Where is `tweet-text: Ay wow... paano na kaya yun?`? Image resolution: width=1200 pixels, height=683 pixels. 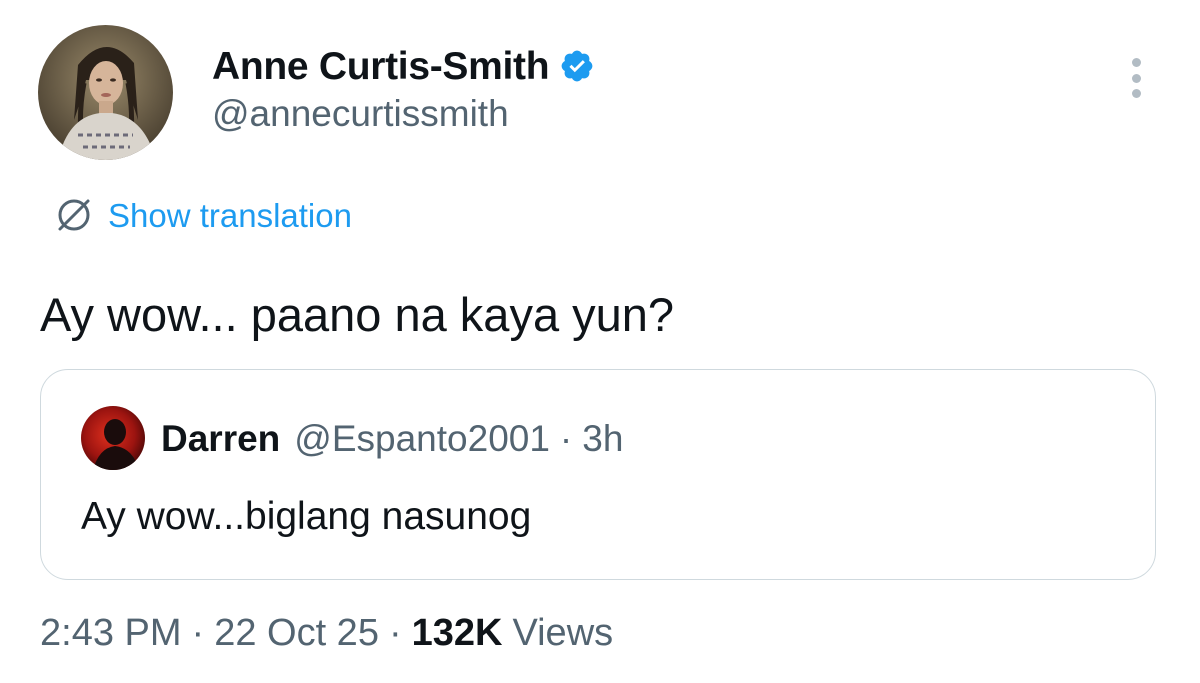
tweet-text: Ay wow... paano na kaya yun? is located at coordinates (357, 314).